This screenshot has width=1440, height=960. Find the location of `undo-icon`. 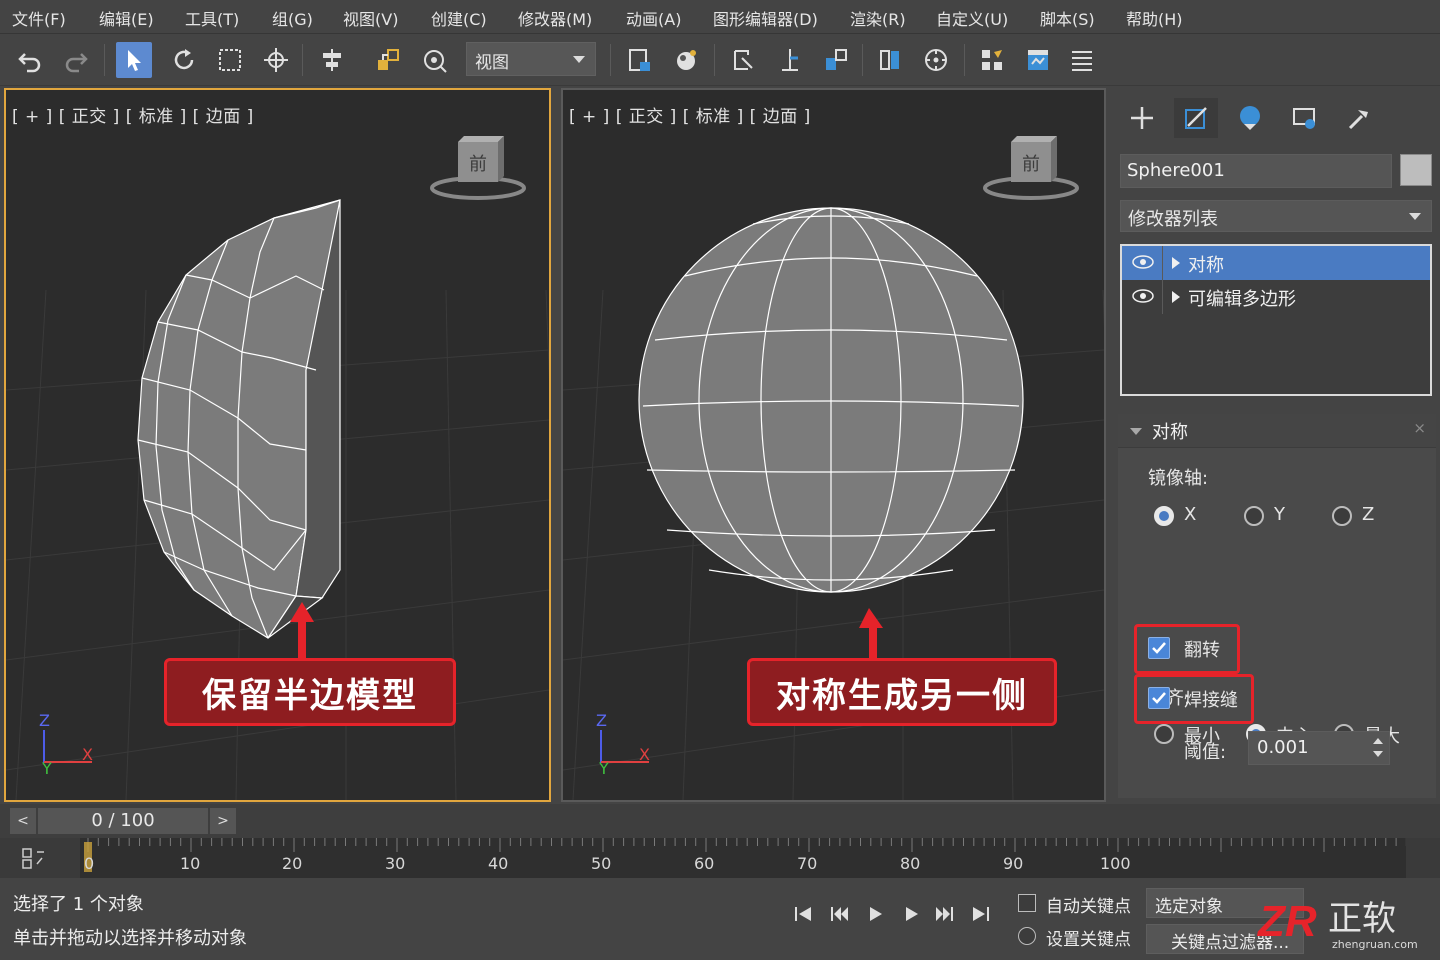

undo-icon is located at coordinates (30, 60).